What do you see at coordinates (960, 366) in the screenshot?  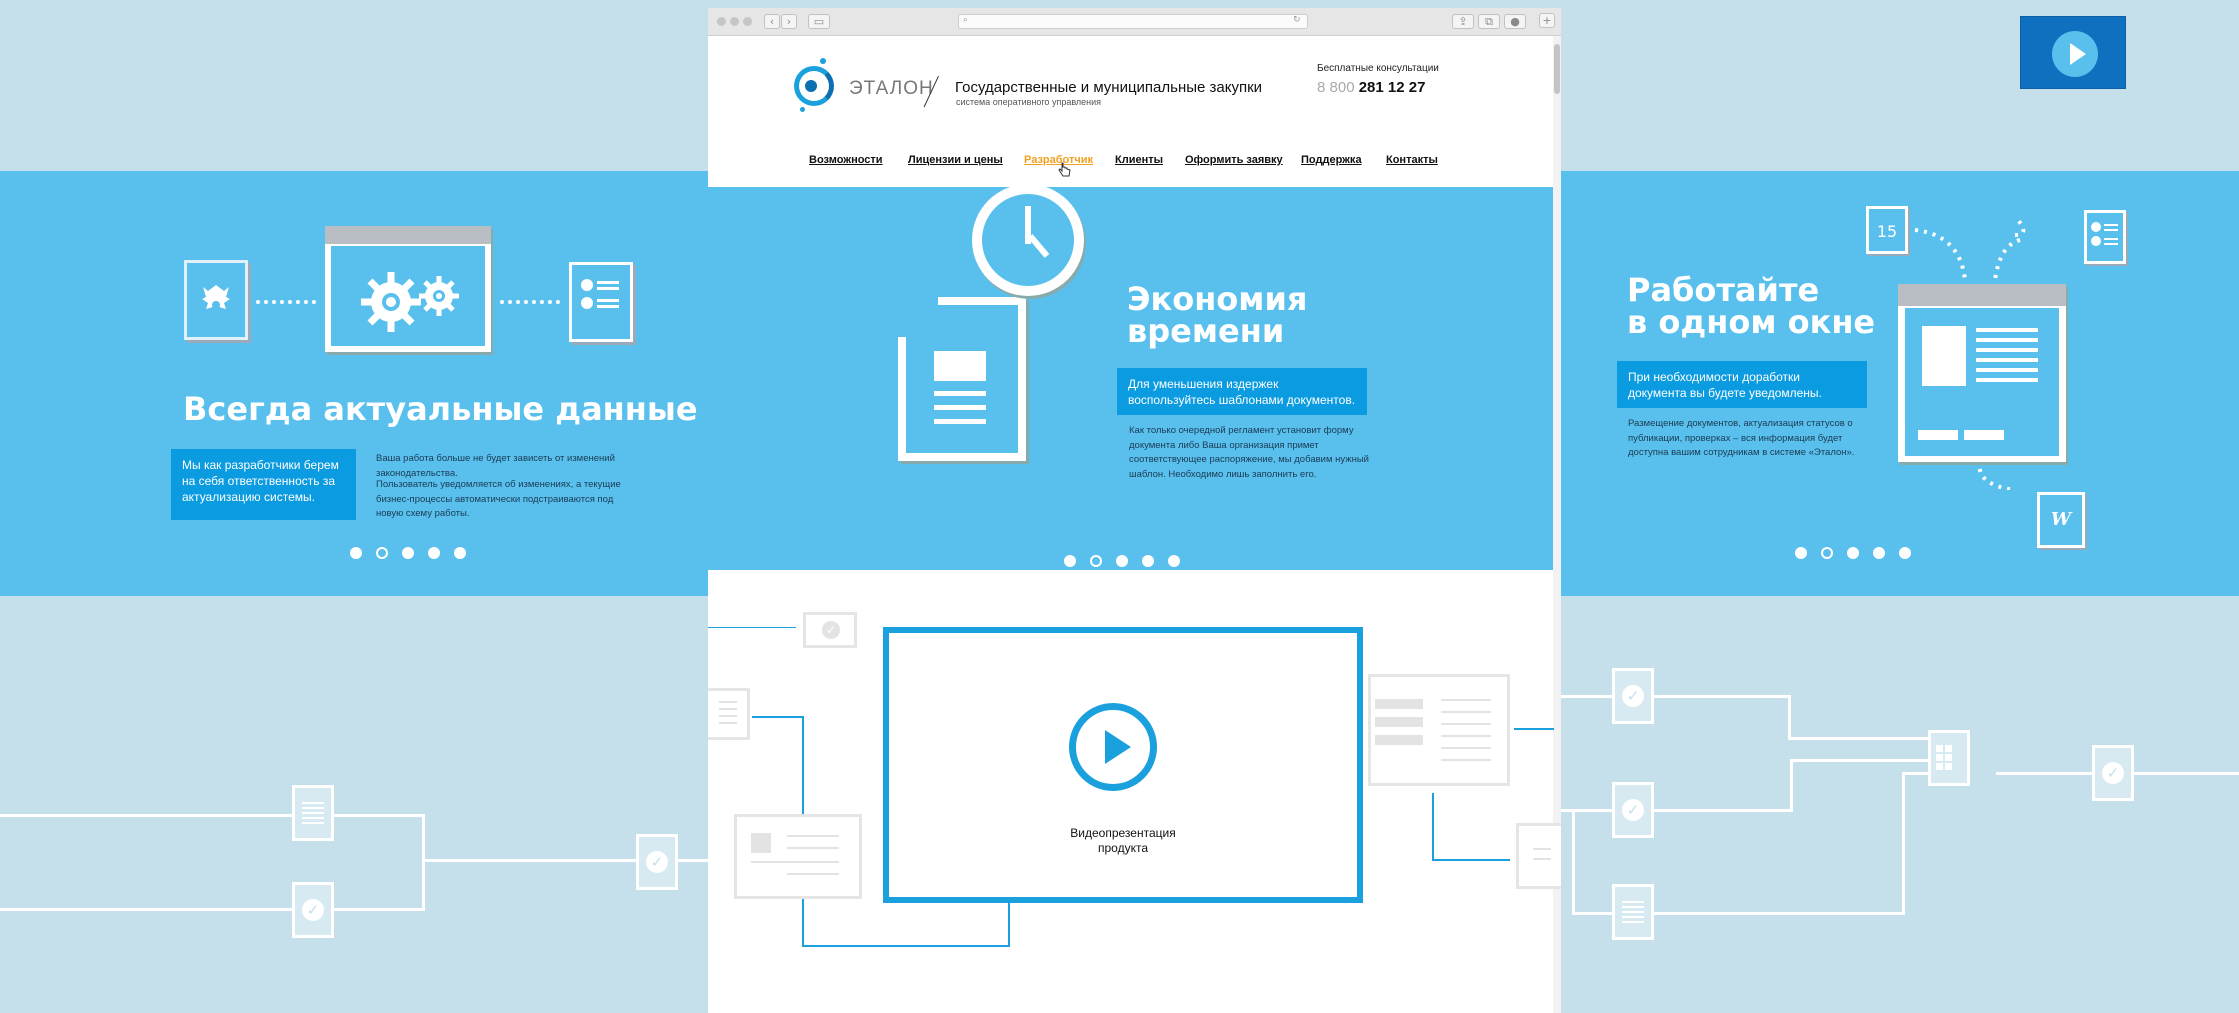 I see `document-image` at bounding box center [960, 366].